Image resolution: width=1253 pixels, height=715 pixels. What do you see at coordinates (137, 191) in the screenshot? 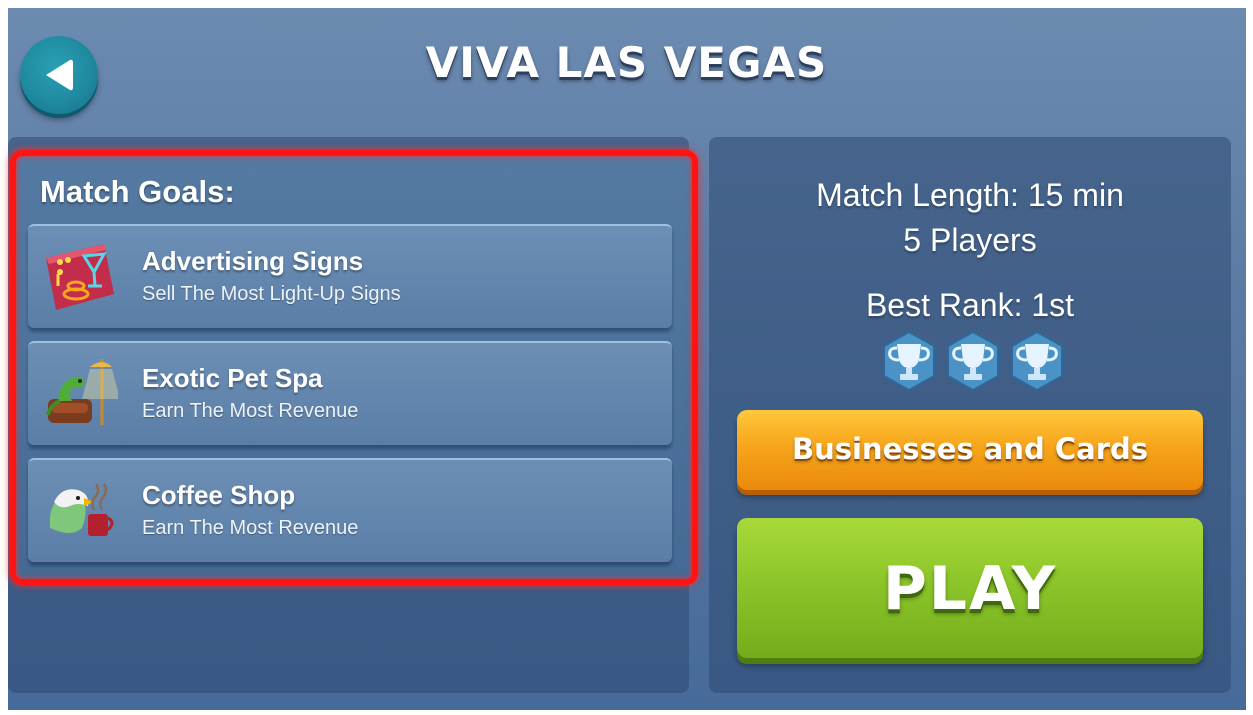
I see `match-goals-heading: Match Goals:` at bounding box center [137, 191].